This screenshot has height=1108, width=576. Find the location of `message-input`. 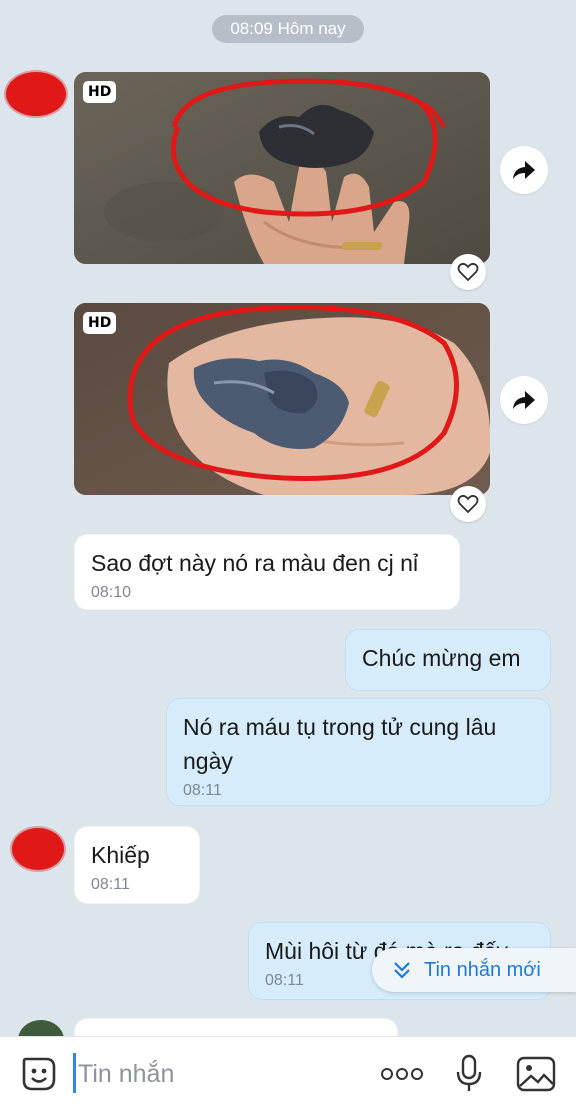

message-input is located at coordinates (218, 1074).